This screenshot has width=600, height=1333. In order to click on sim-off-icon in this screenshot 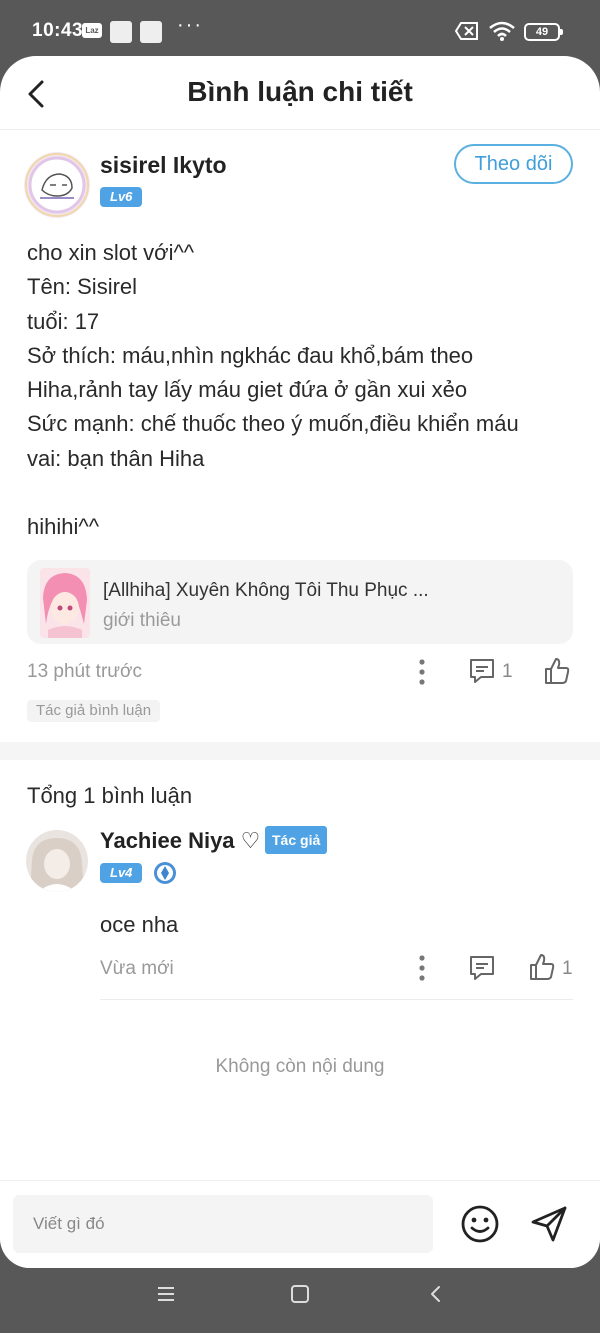, I will do `click(466, 31)`.